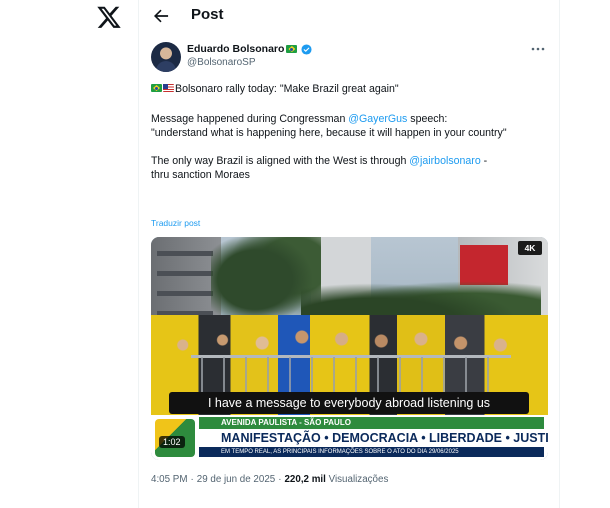 Image resolution: width=610 pixels, height=508 pixels. Describe the element at coordinates (351, 377) in the screenshot. I see `video-frame-railing-bars` at that location.